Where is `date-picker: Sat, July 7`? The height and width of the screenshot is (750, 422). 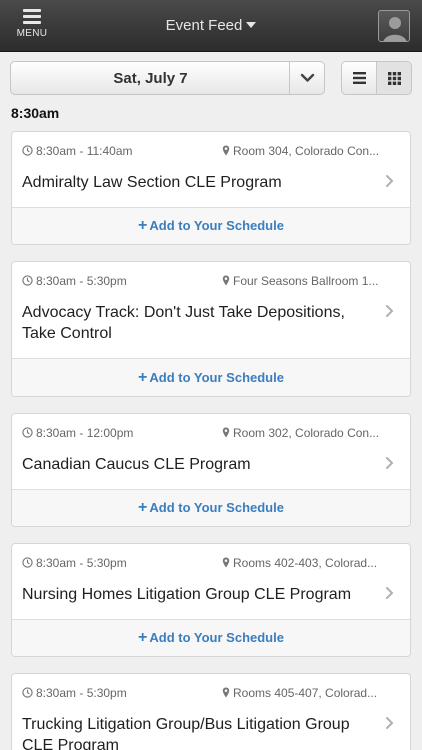 date-picker: Sat, July 7 is located at coordinates (167, 78).